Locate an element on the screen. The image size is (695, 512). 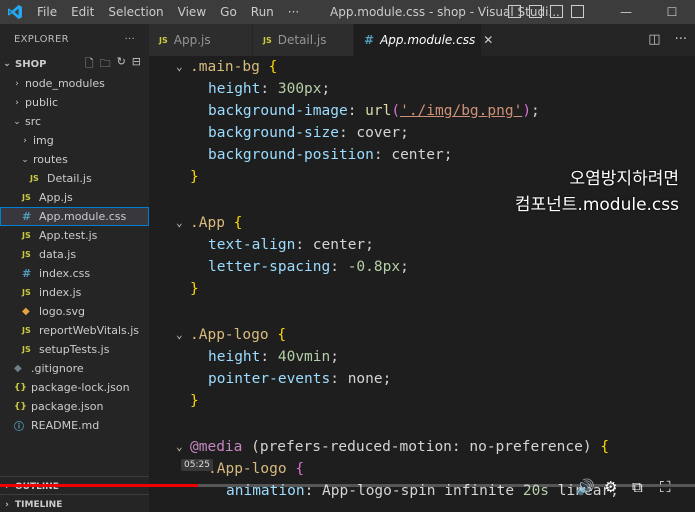
menu-run: Run is located at coordinates (262, 12).